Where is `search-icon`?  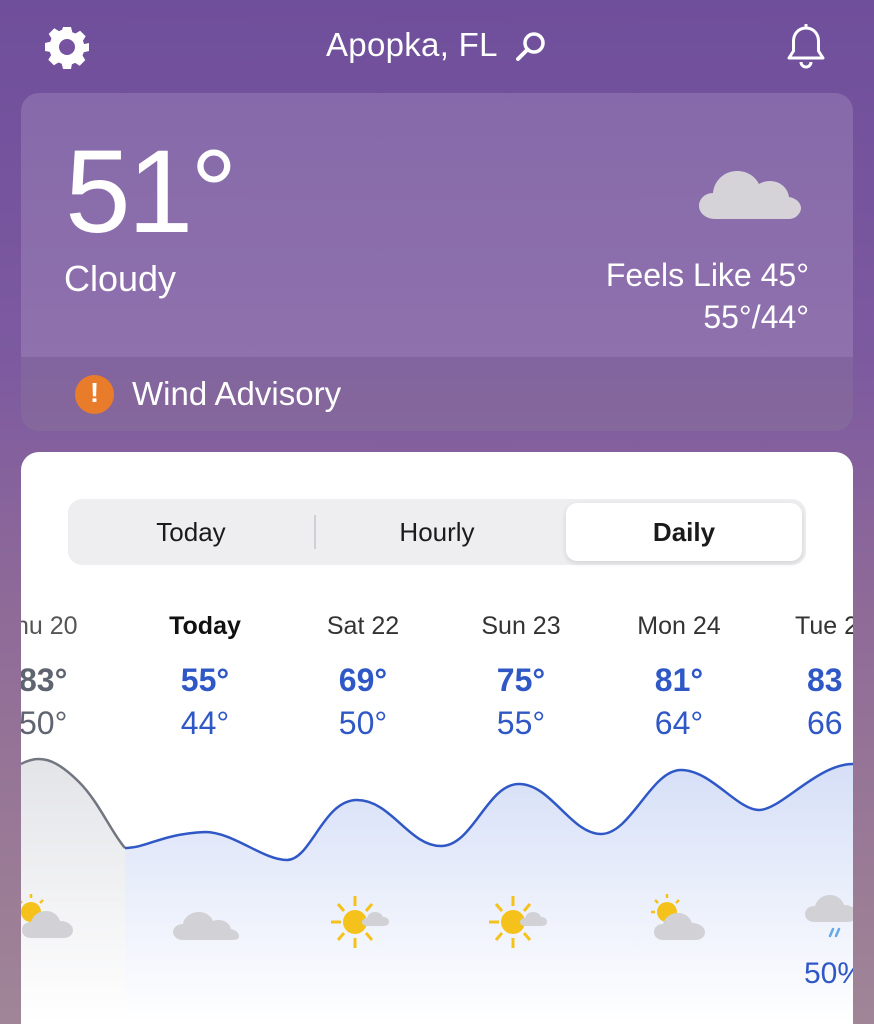
search-icon is located at coordinates (531, 47).